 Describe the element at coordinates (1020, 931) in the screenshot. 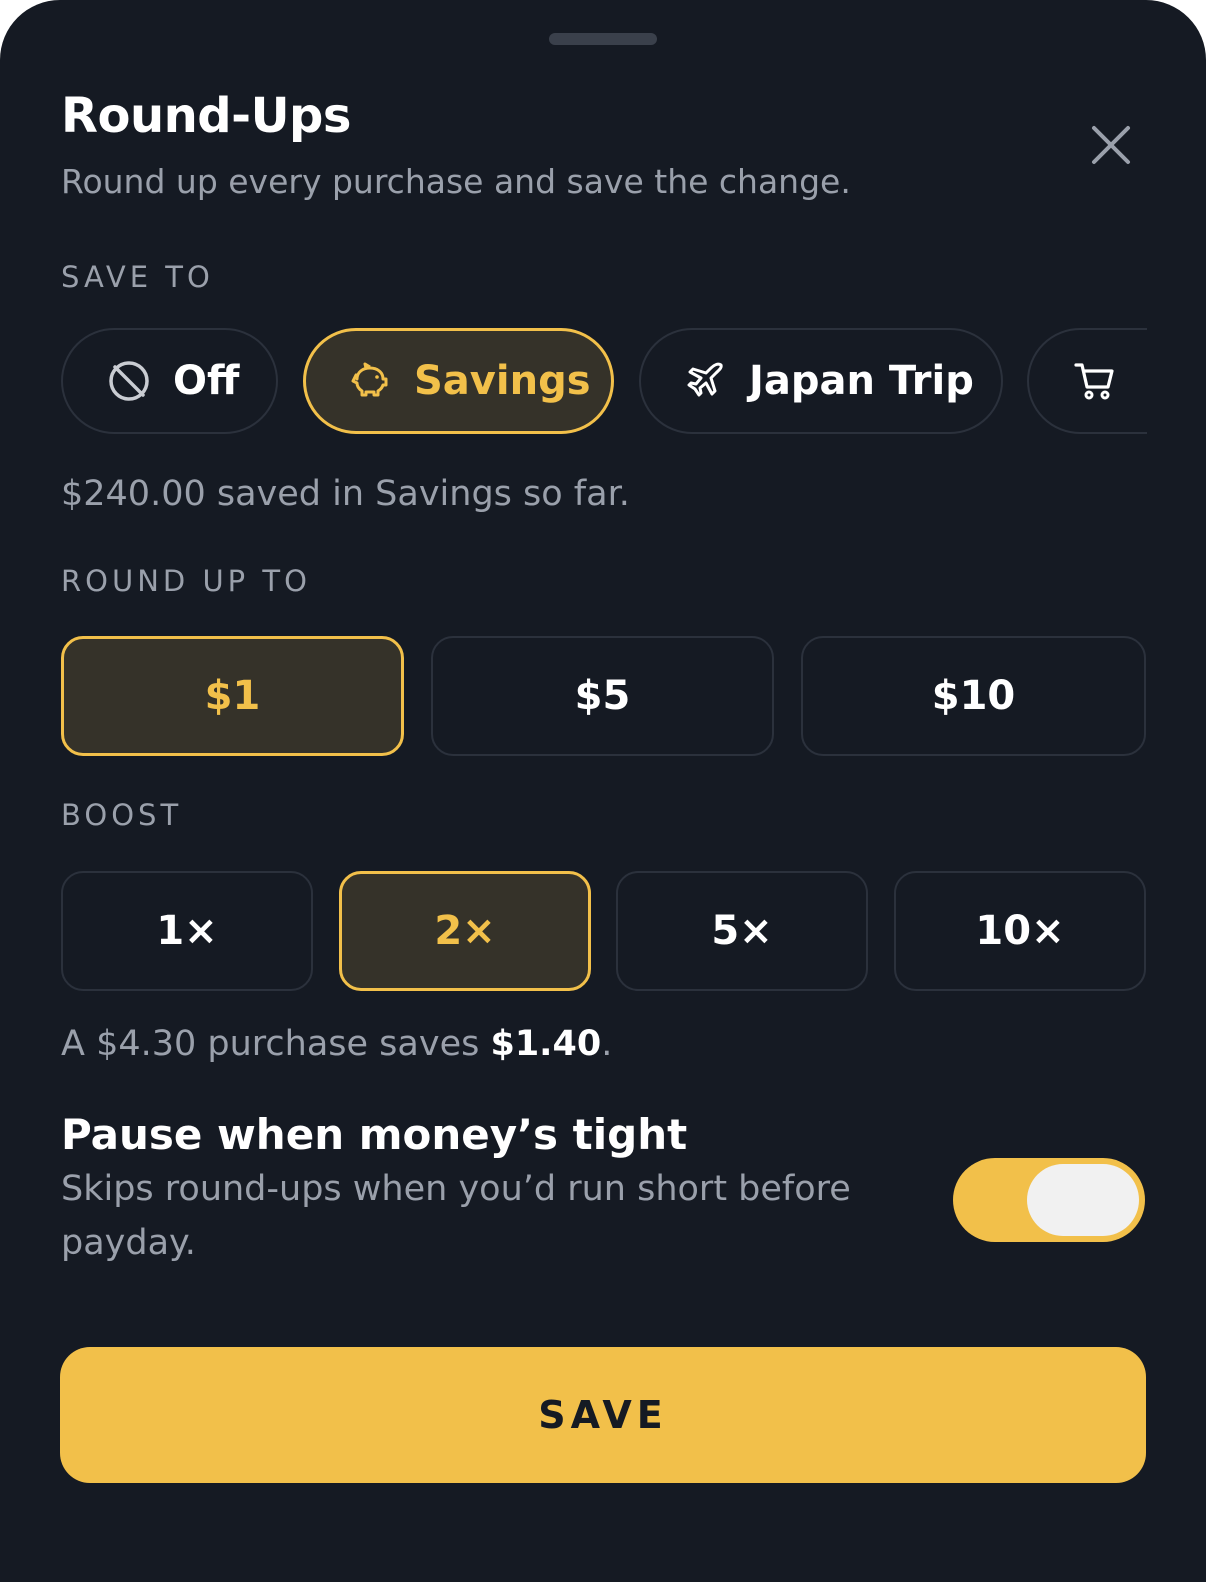

I see `boost-option-10x: 10×` at that location.